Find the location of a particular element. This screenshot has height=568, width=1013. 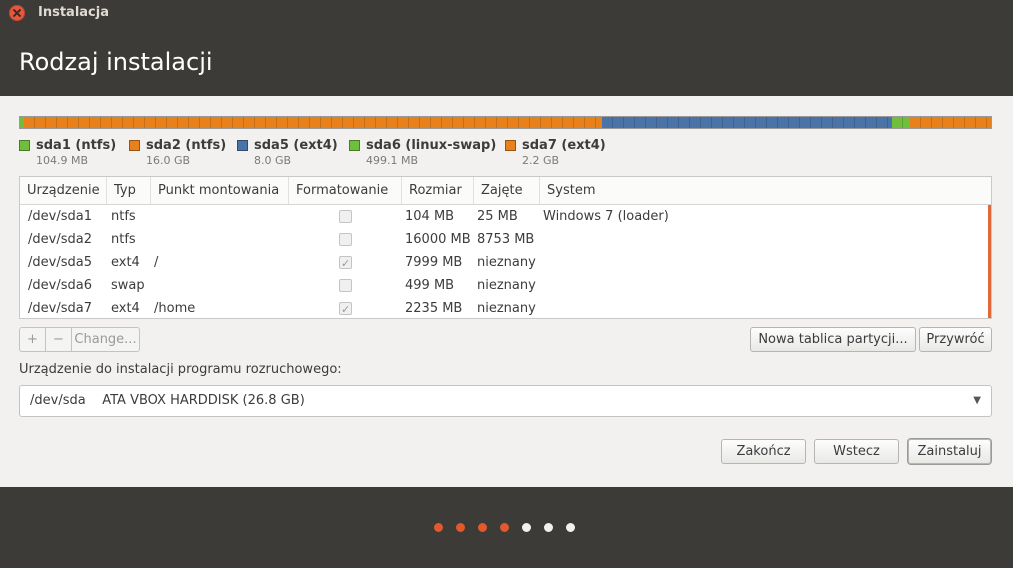

partition-bar is located at coordinates (505, 122).